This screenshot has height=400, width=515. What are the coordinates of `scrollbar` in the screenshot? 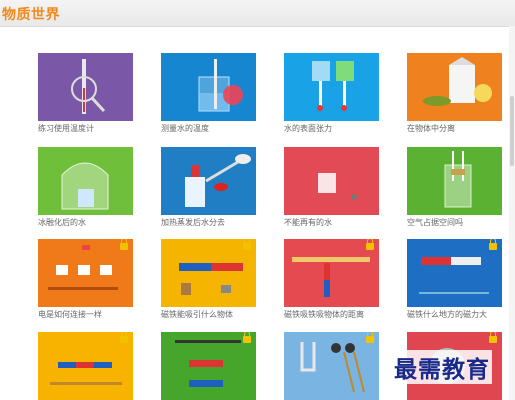 It's located at (512, 213).